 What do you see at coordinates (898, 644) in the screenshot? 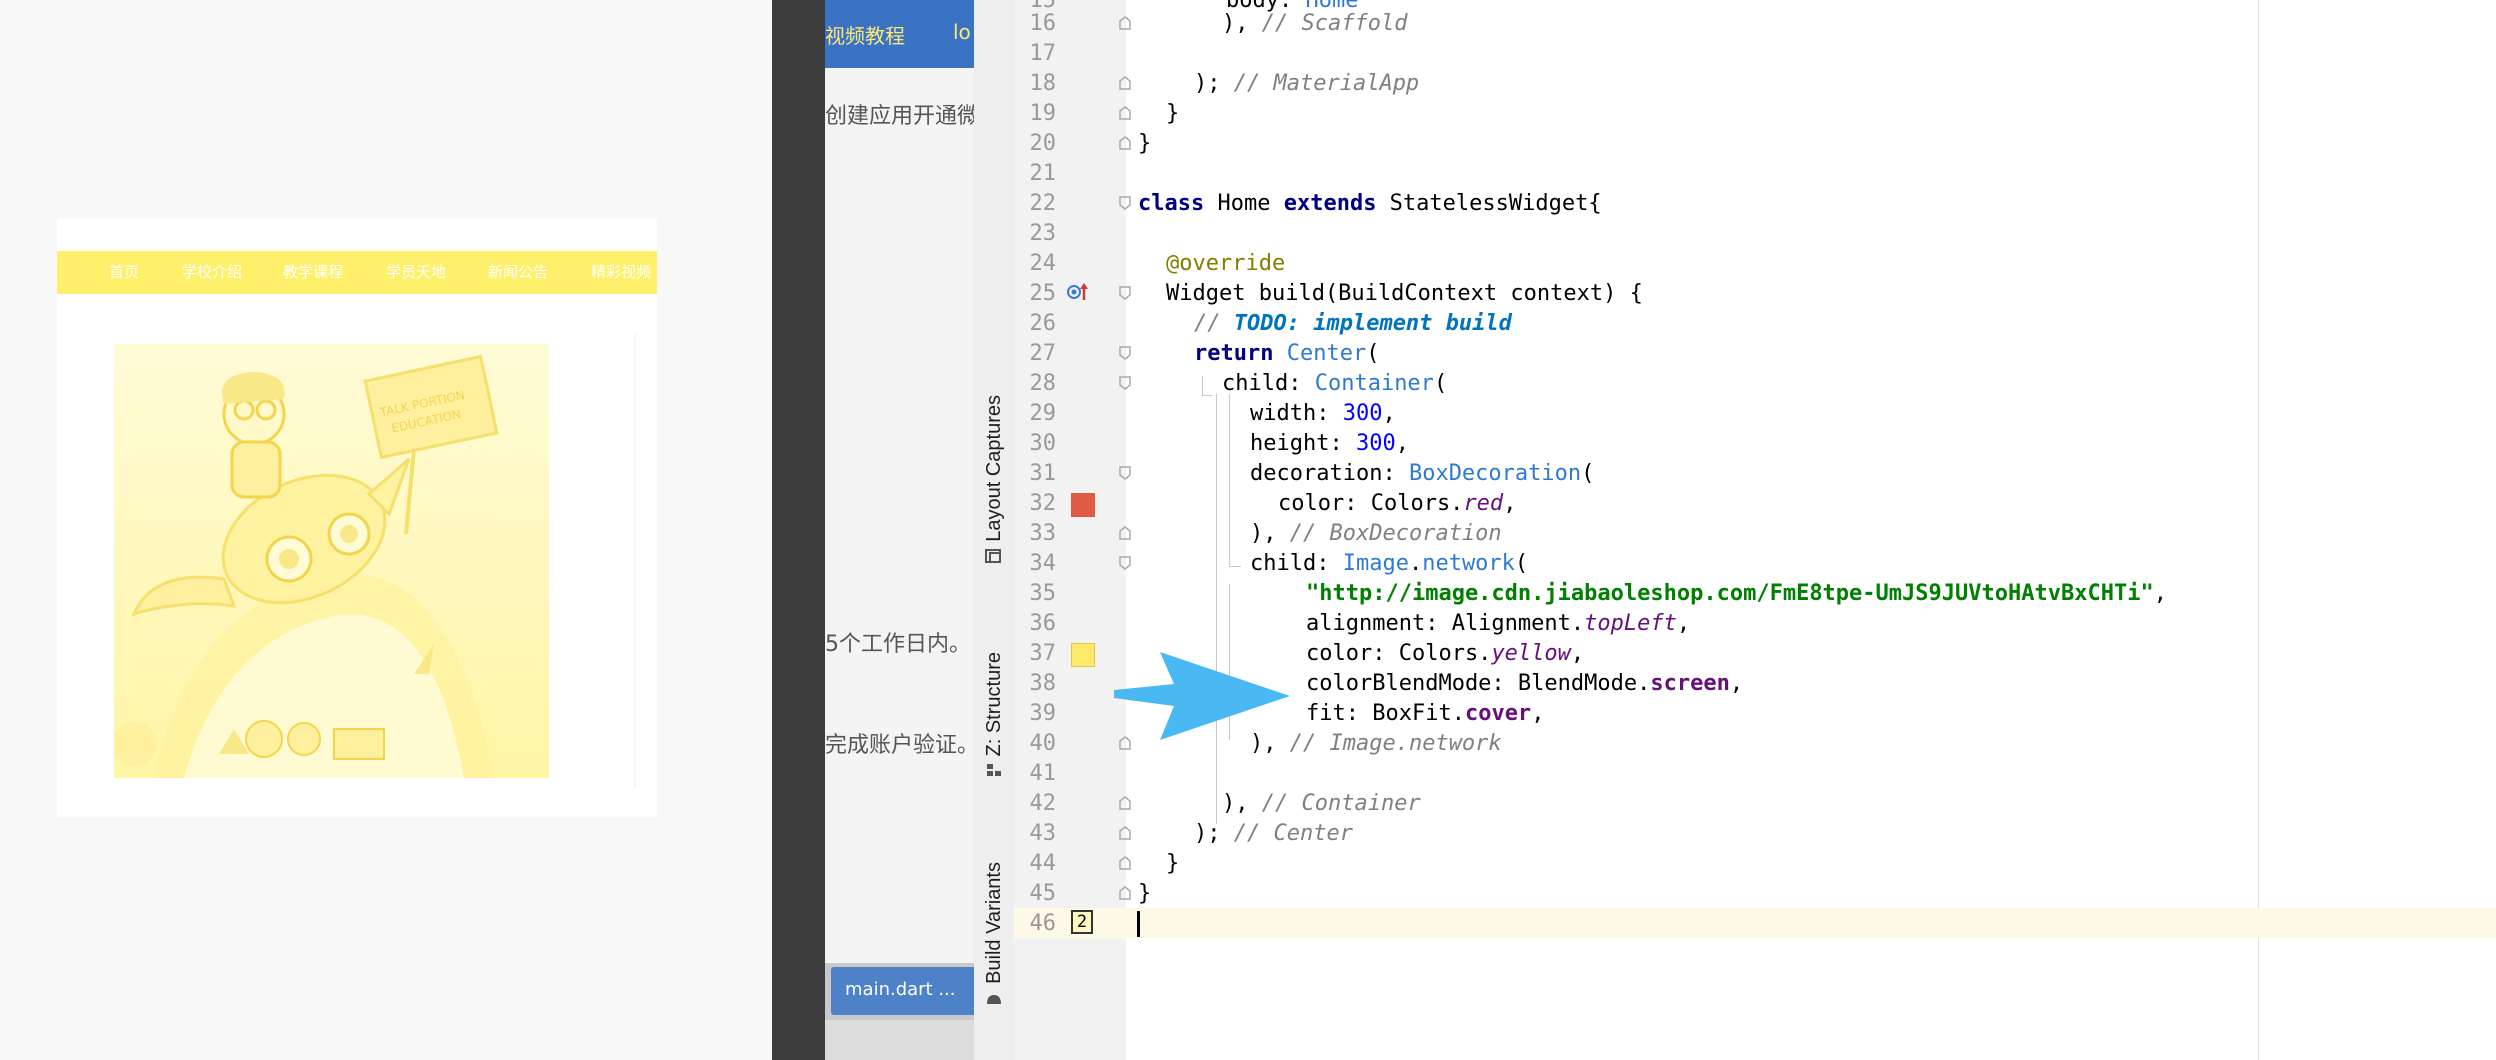
I see `background-text-line: 5个工作日内。` at bounding box center [898, 644].